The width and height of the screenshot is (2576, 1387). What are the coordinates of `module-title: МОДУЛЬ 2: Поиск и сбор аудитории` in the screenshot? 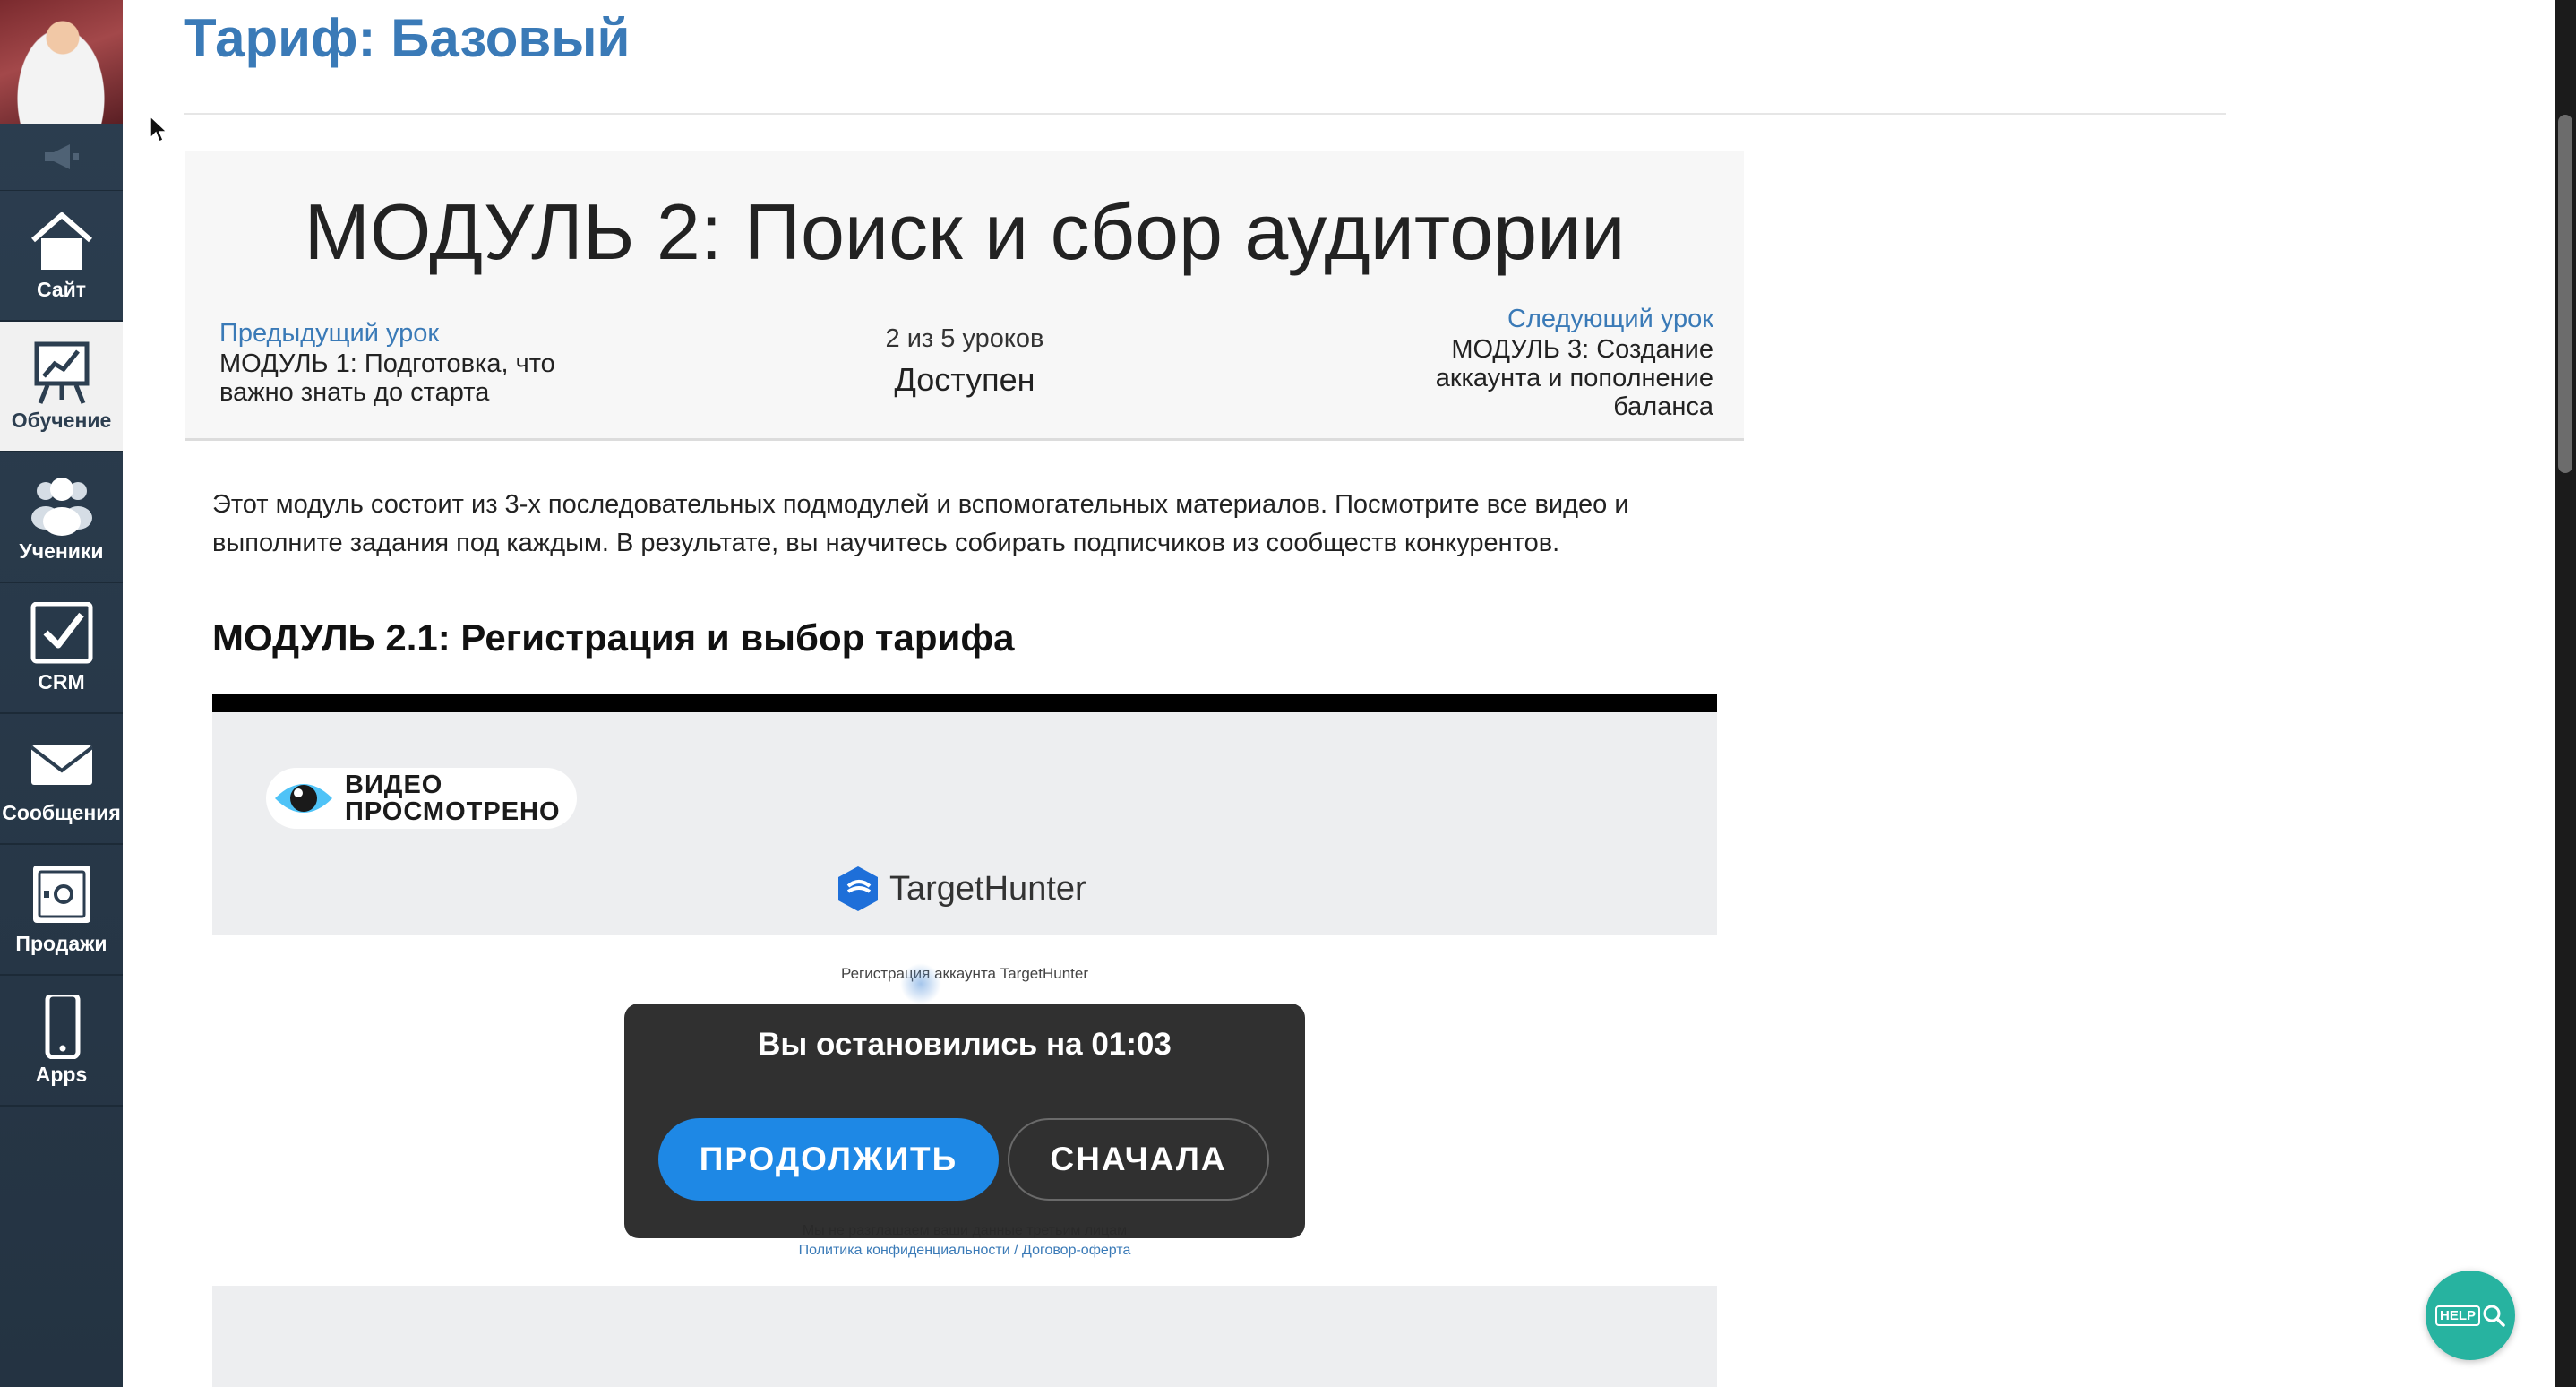 It's located at (965, 231).